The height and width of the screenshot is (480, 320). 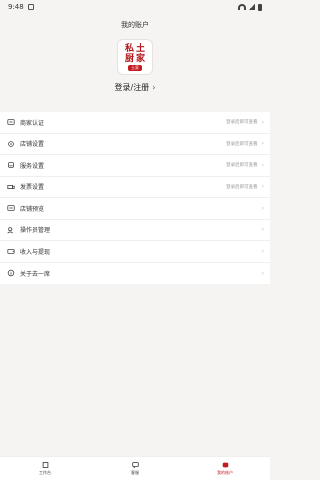 I want to click on menu-item-service-settings: 服务设置 登录后即可查看 ›, so click(x=135, y=166).